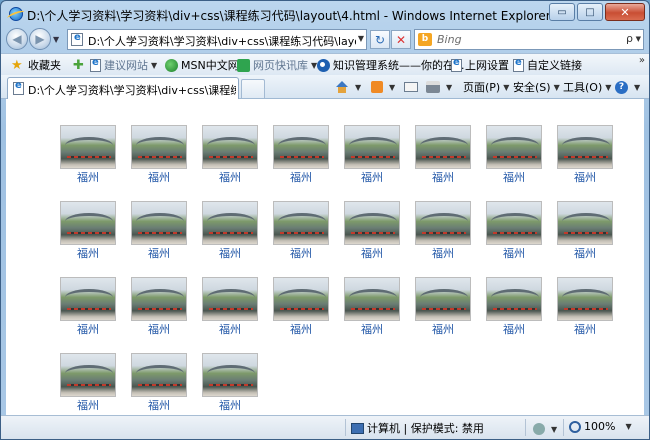 The image size is (650, 440). Describe the element at coordinates (380, 39) in the screenshot. I see `refresh-button: ↻` at that location.